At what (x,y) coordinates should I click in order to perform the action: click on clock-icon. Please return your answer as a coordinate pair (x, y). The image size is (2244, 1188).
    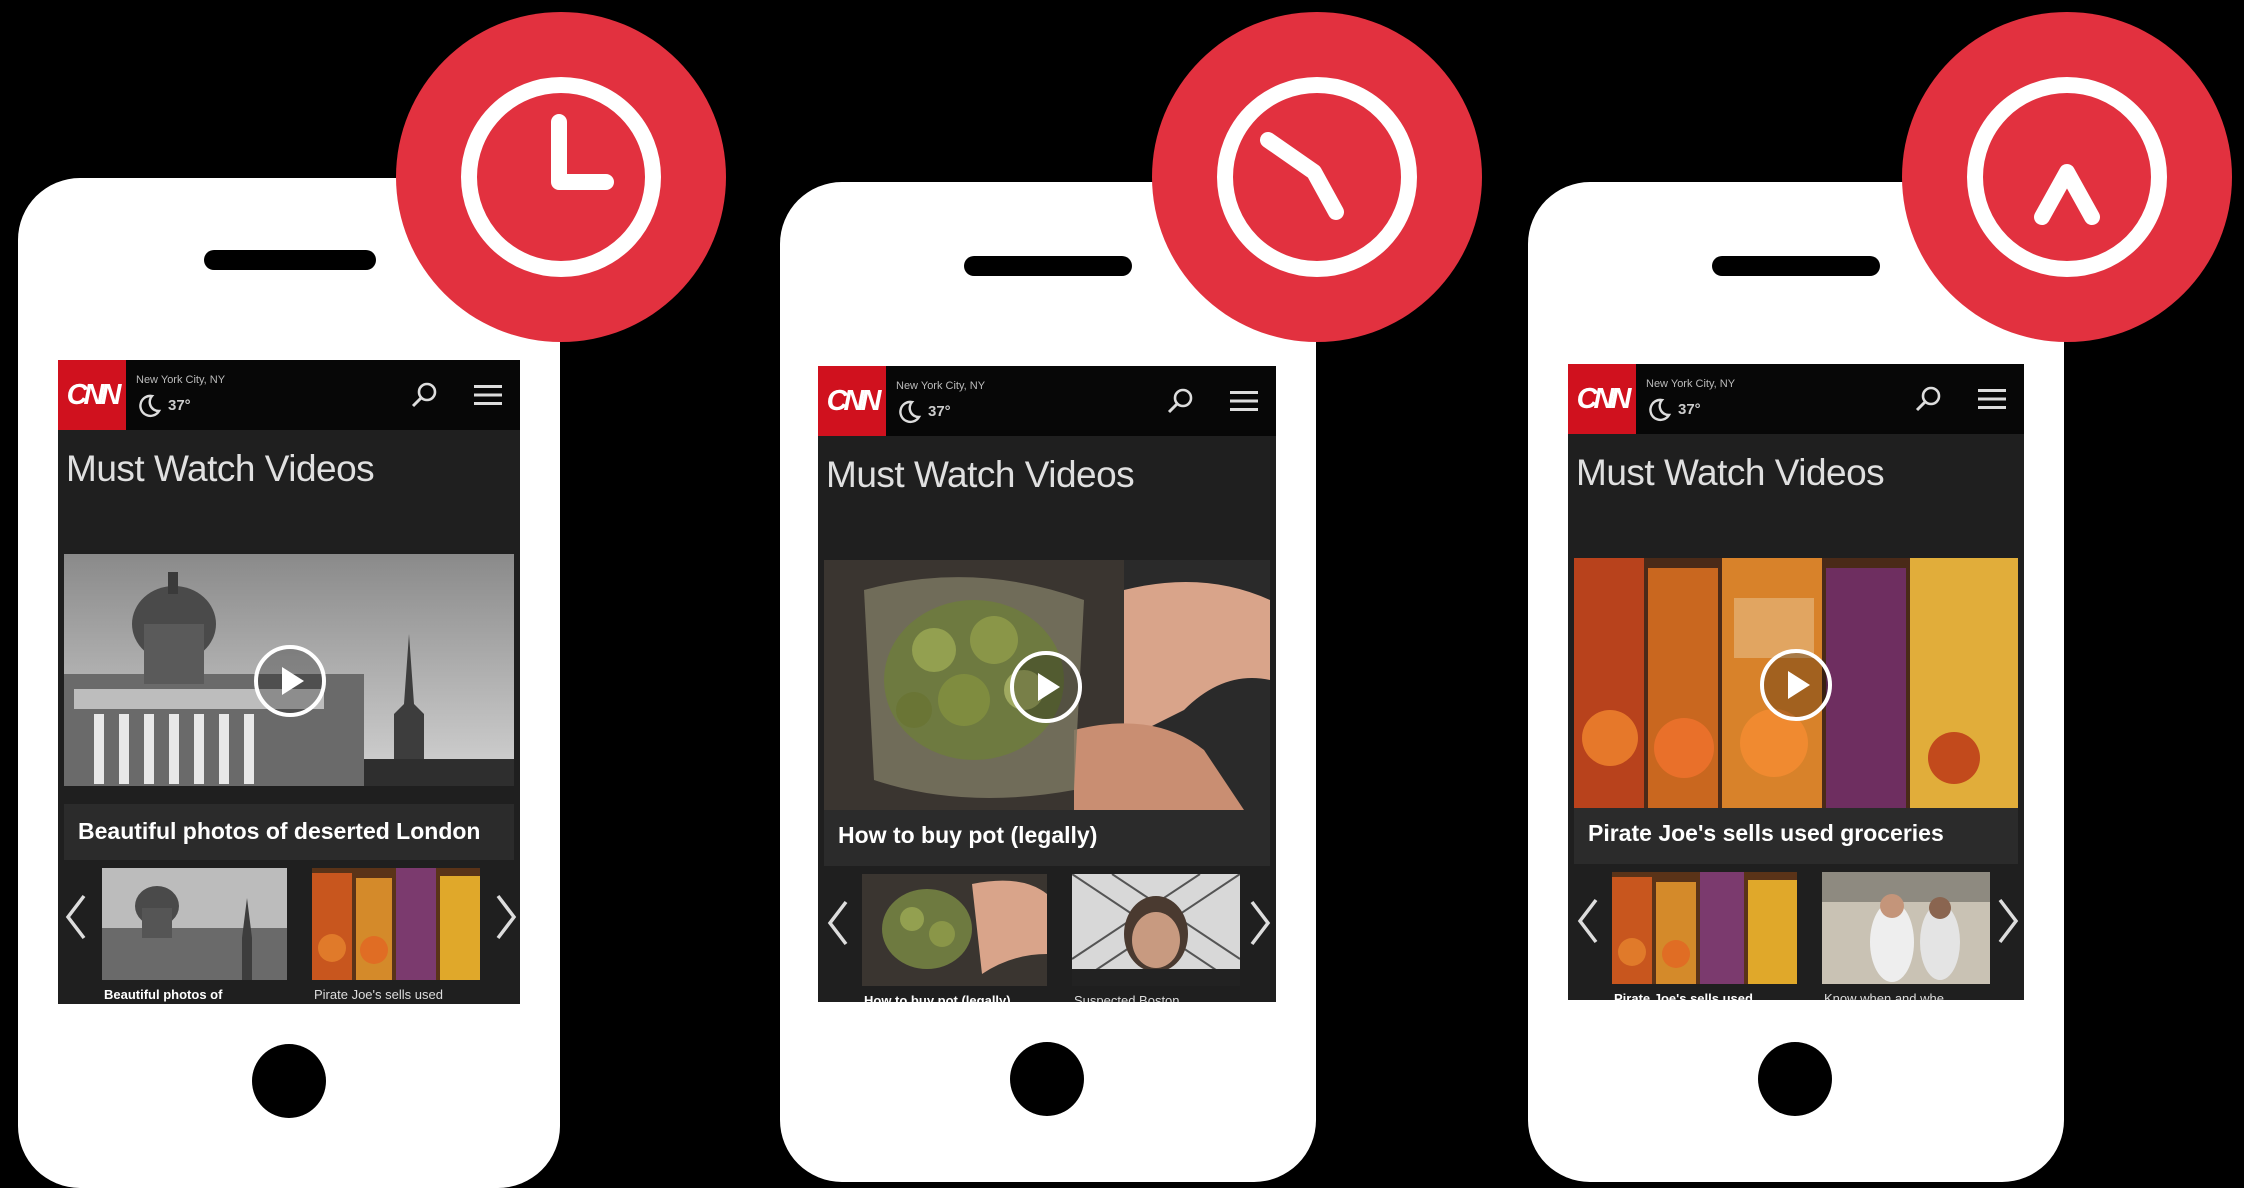
    Looking at the image, I should click on (561, 177).